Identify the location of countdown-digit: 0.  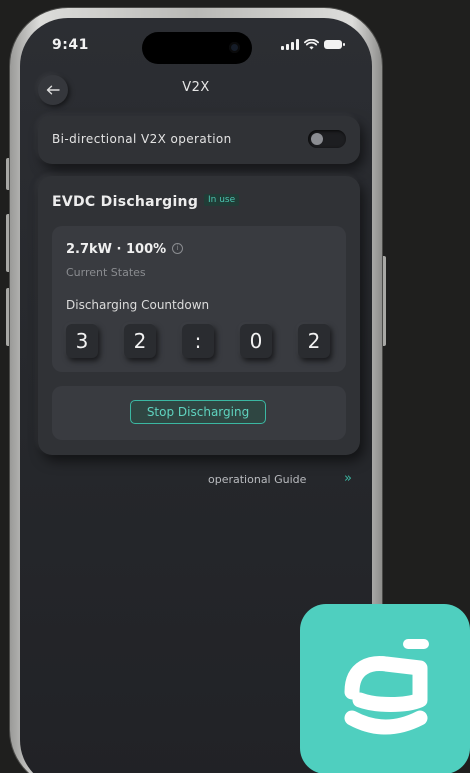
(256, 341).